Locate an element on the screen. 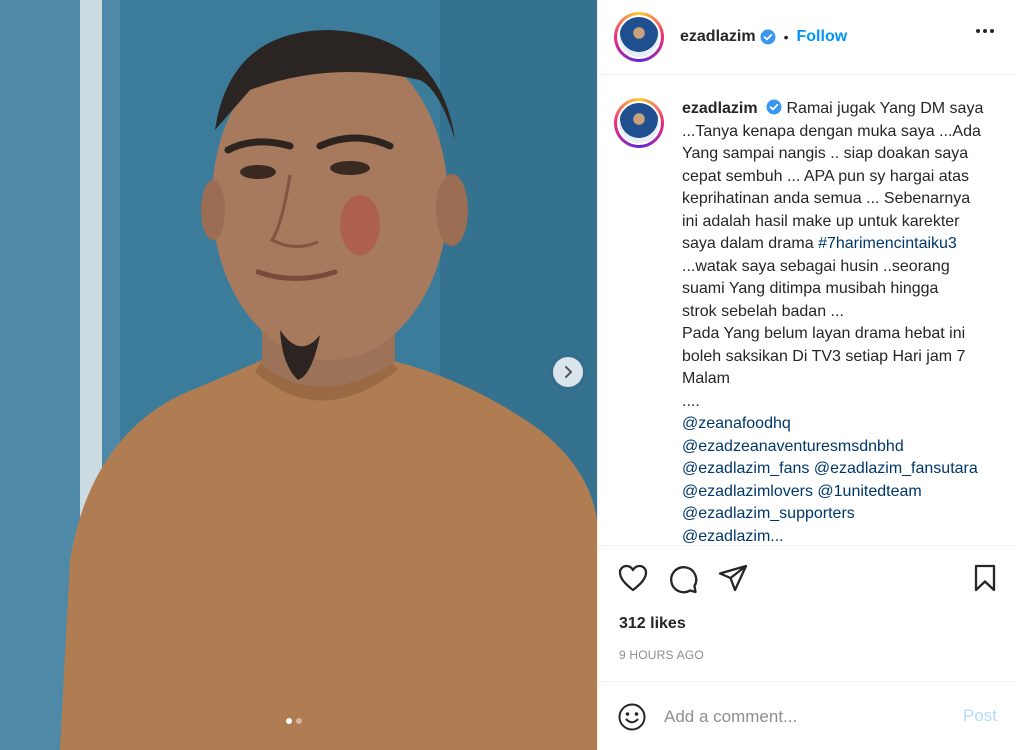 The width and height of the screenshot is (1016, 750). caption-line: Pada Yang belum layan drama hebat ini is located at coordinates (824, 333).